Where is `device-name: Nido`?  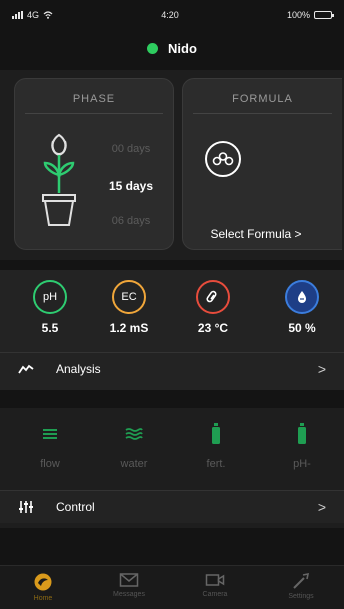
device-name: Nido is located at coordinates (182, 48).